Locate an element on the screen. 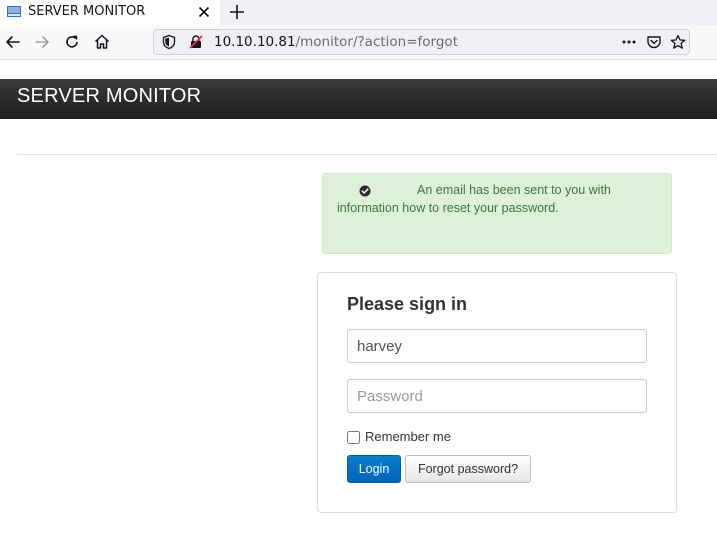  url-text: 10.10.10.81/monitor/?action=forgot is located at coordinates (336, 42).